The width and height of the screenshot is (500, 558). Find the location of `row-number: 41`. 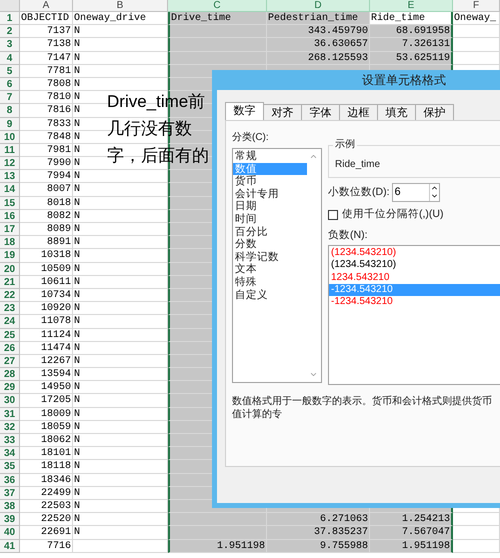

row-number: 41 is located at coordinates (10, 546).